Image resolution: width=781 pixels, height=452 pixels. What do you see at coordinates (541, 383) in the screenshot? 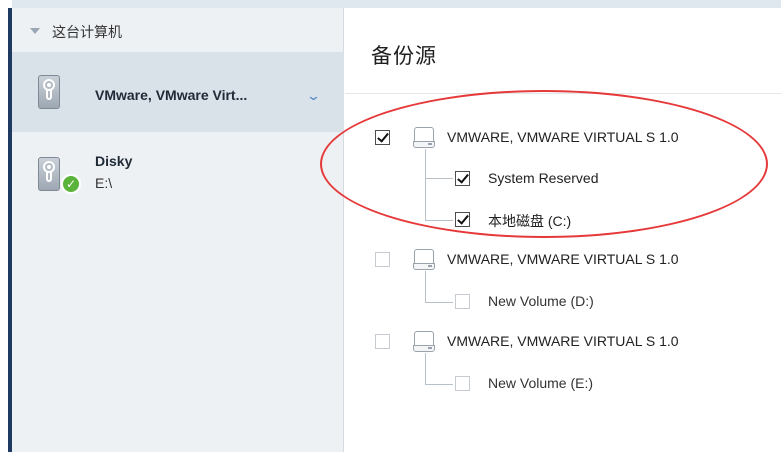
I see `volume-label: New Volume (E:)` at bounding box center [541, 383].